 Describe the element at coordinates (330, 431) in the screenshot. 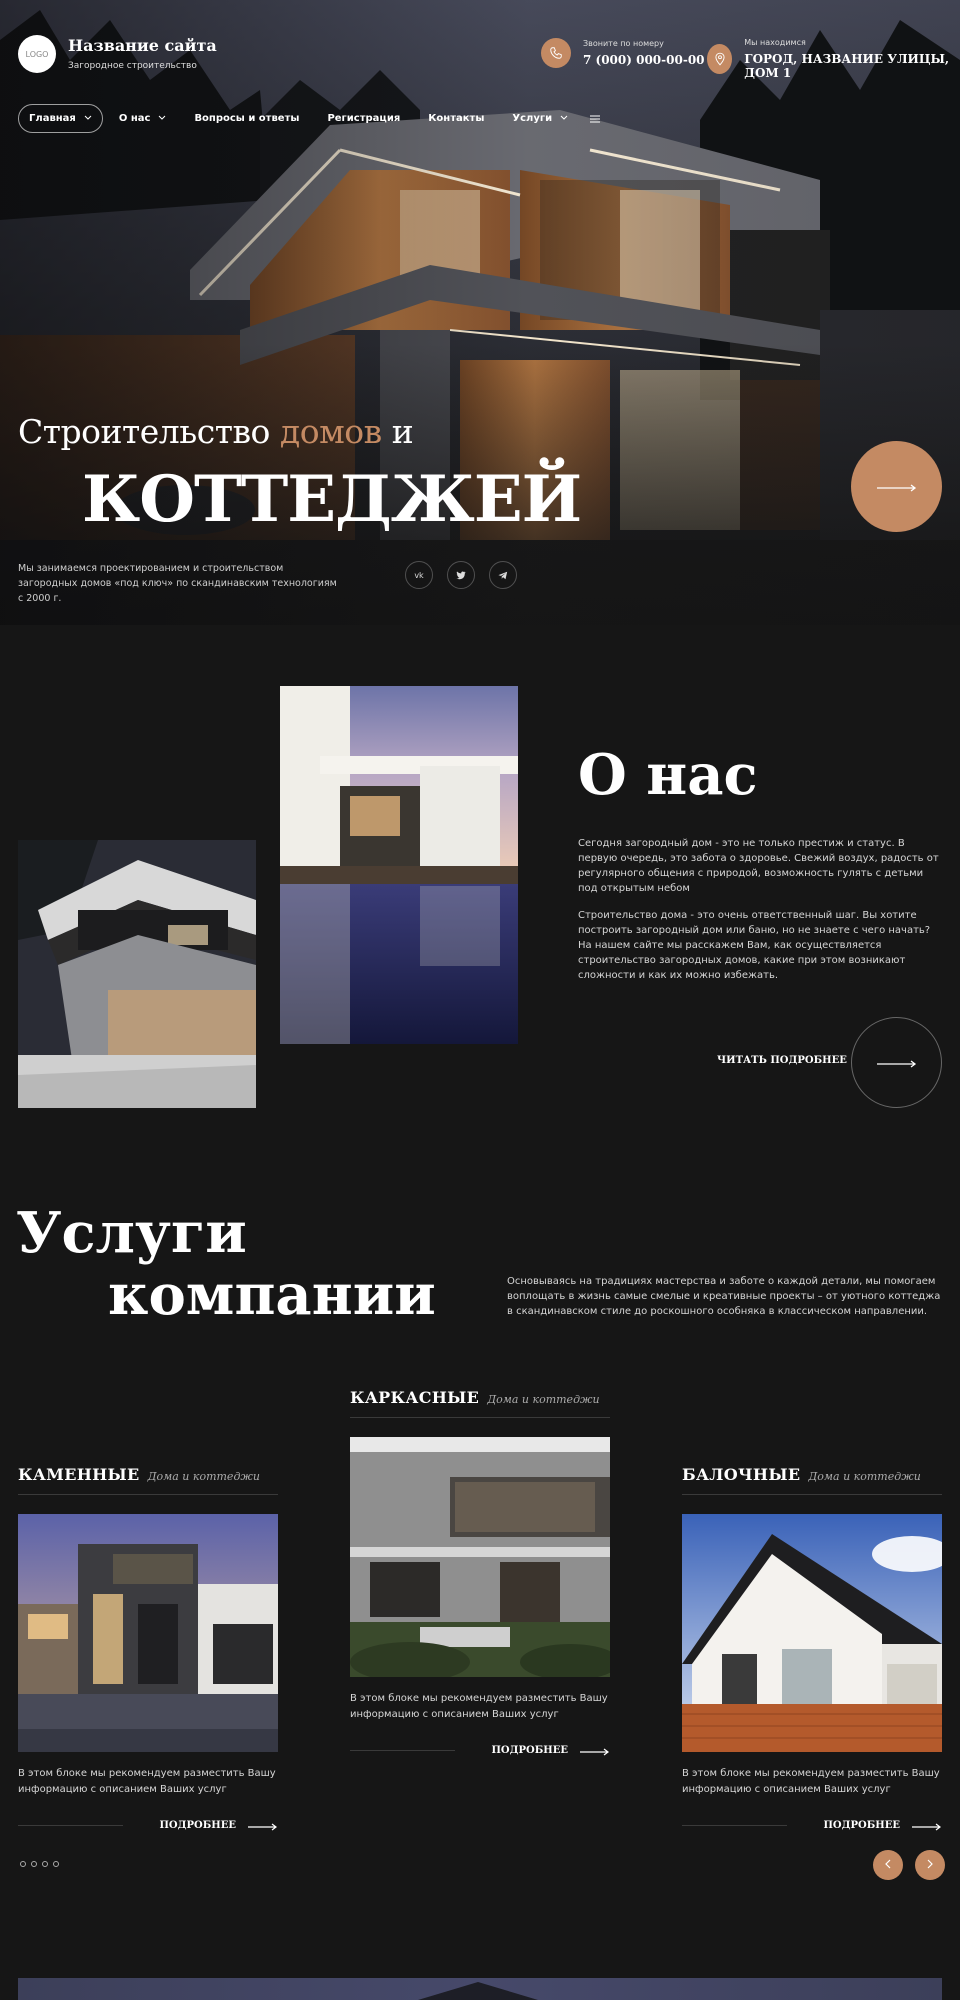

I see `hero-heading-accent: домов` at that location.